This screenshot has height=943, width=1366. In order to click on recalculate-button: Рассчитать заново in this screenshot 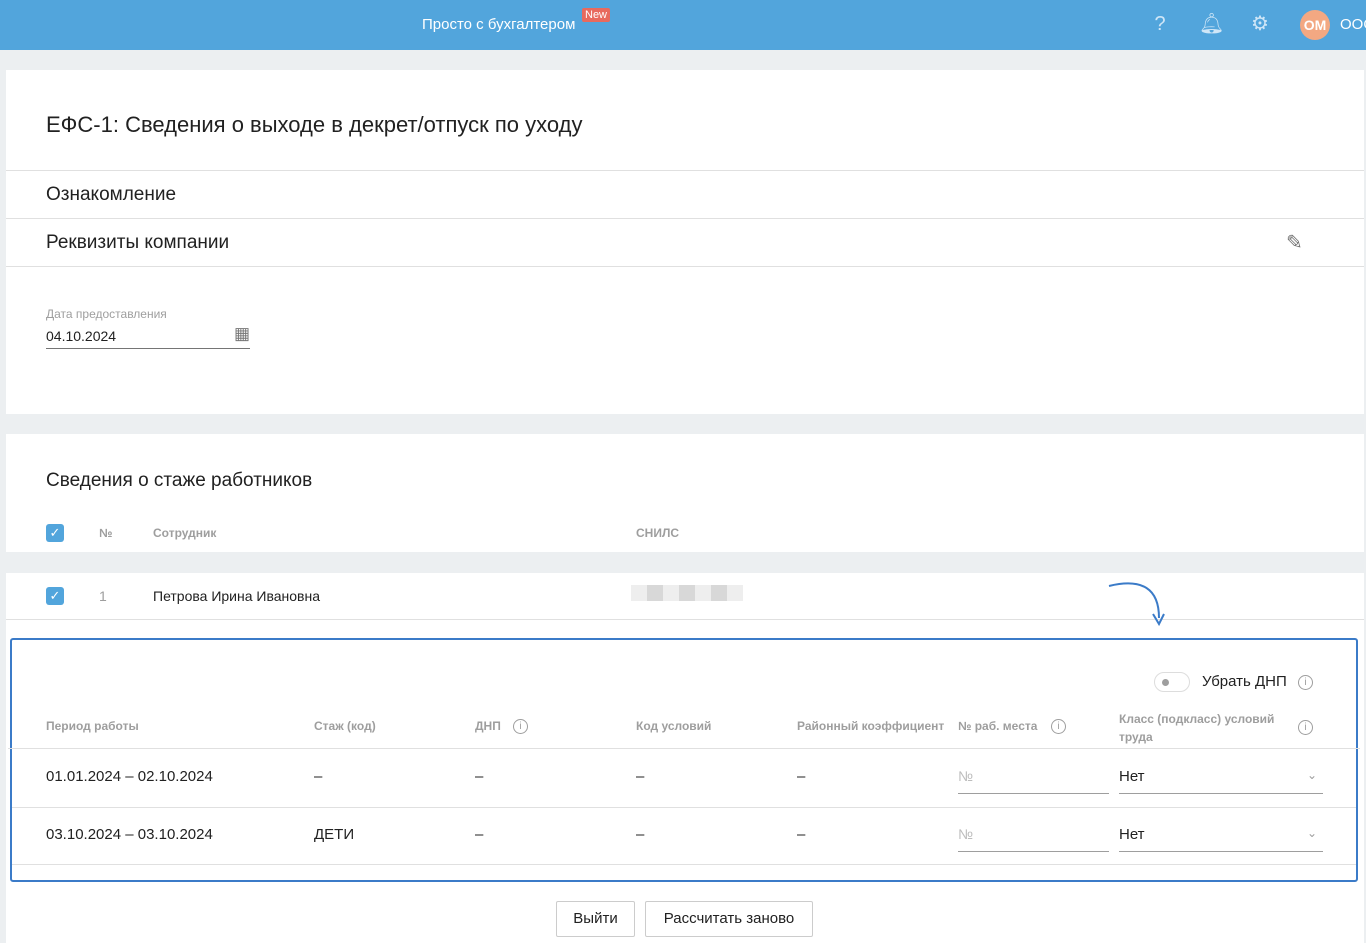, I will do `click(729, 919)`.